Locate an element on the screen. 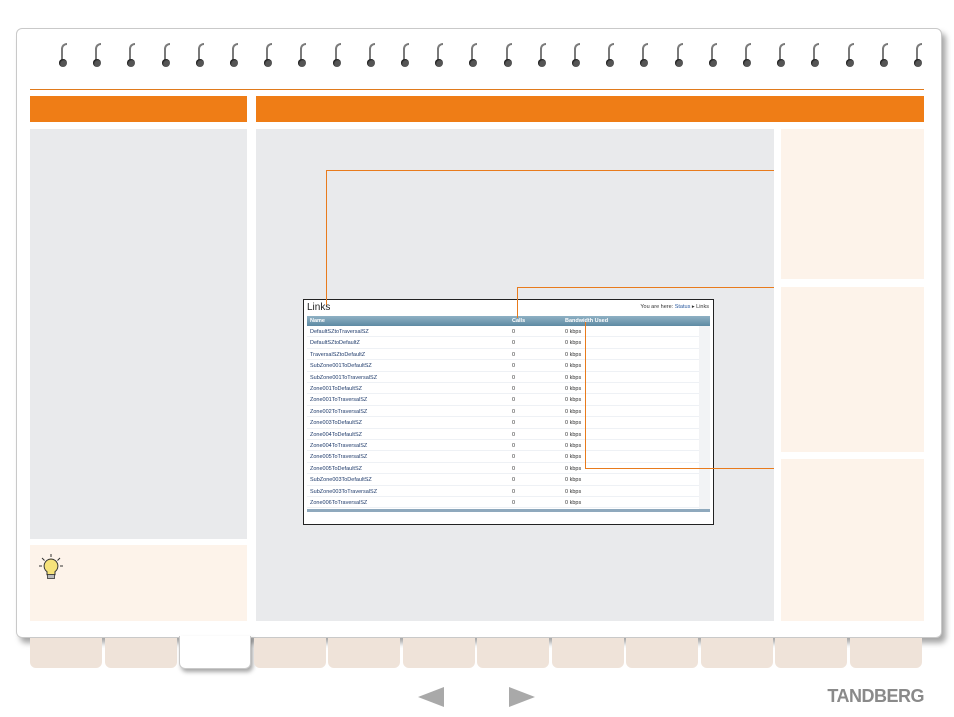 The width and height of the screenshot is (954, 717). link-name: DefaultSZtoDefaultZ is located at coordinates (335, 343).